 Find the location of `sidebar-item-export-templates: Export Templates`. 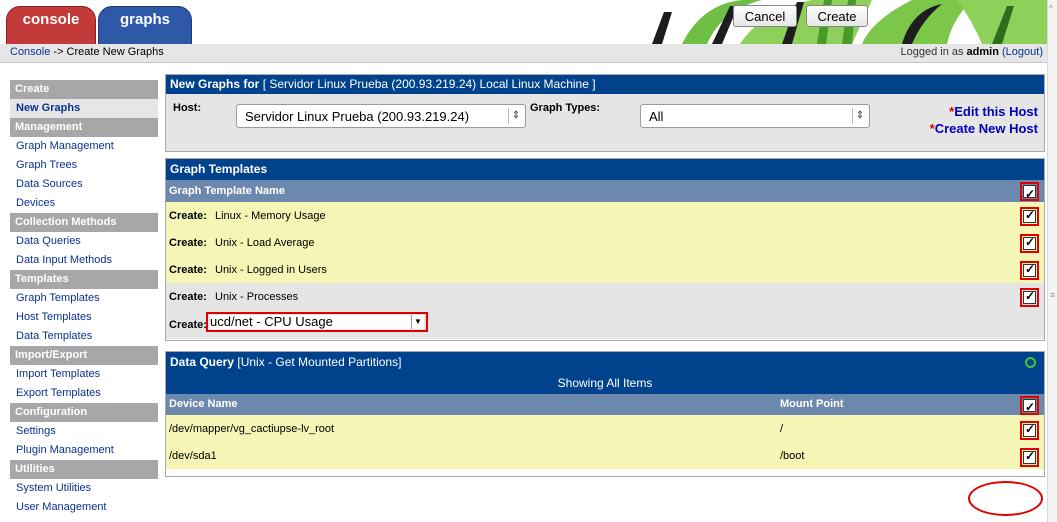

sidebar-item-export-templates: Export Templates is located at coordinates (84, 393).